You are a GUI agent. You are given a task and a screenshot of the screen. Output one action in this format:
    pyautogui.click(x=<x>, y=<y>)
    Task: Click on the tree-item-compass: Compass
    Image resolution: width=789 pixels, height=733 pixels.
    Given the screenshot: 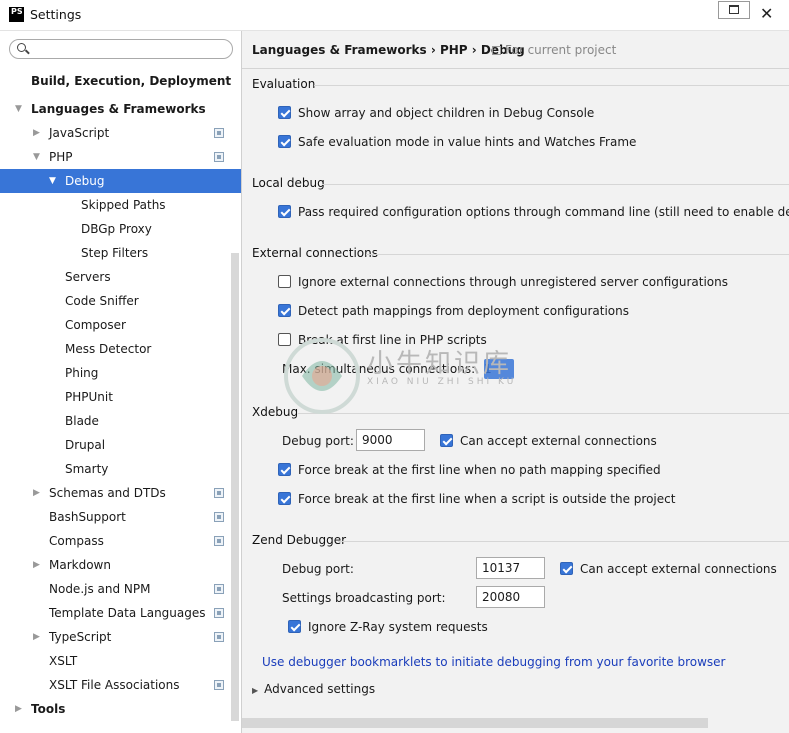 What is the action you would take?
    pyautogui.click(x=120, y=541)
    